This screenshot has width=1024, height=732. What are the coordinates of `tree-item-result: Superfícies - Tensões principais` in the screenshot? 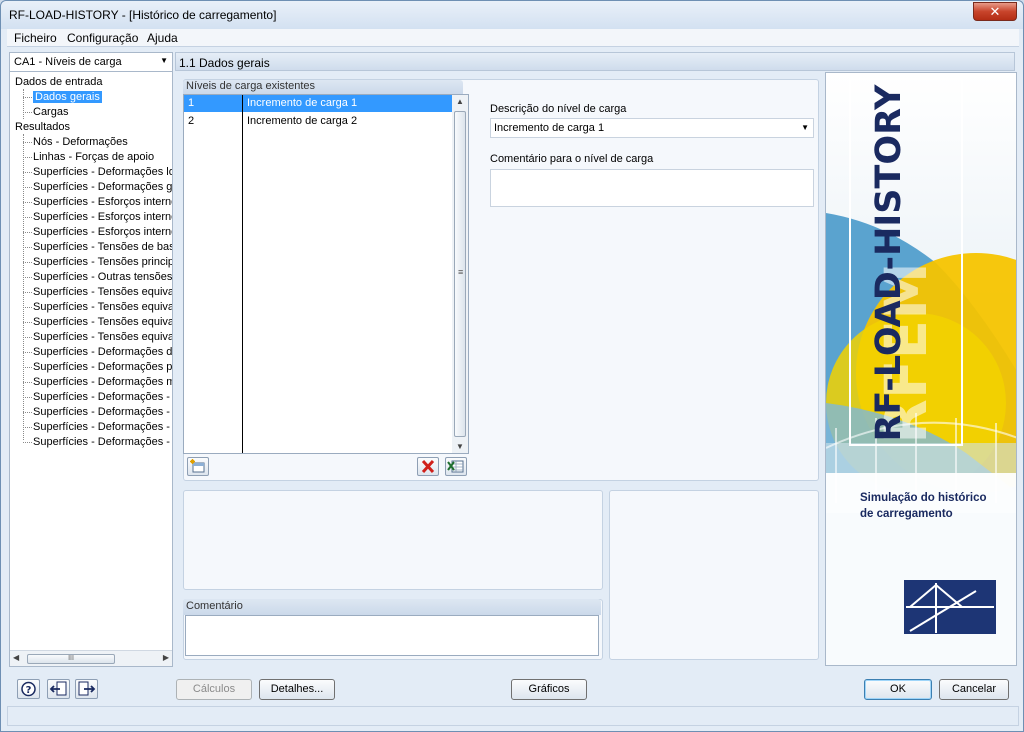 It's located at (97, 262).